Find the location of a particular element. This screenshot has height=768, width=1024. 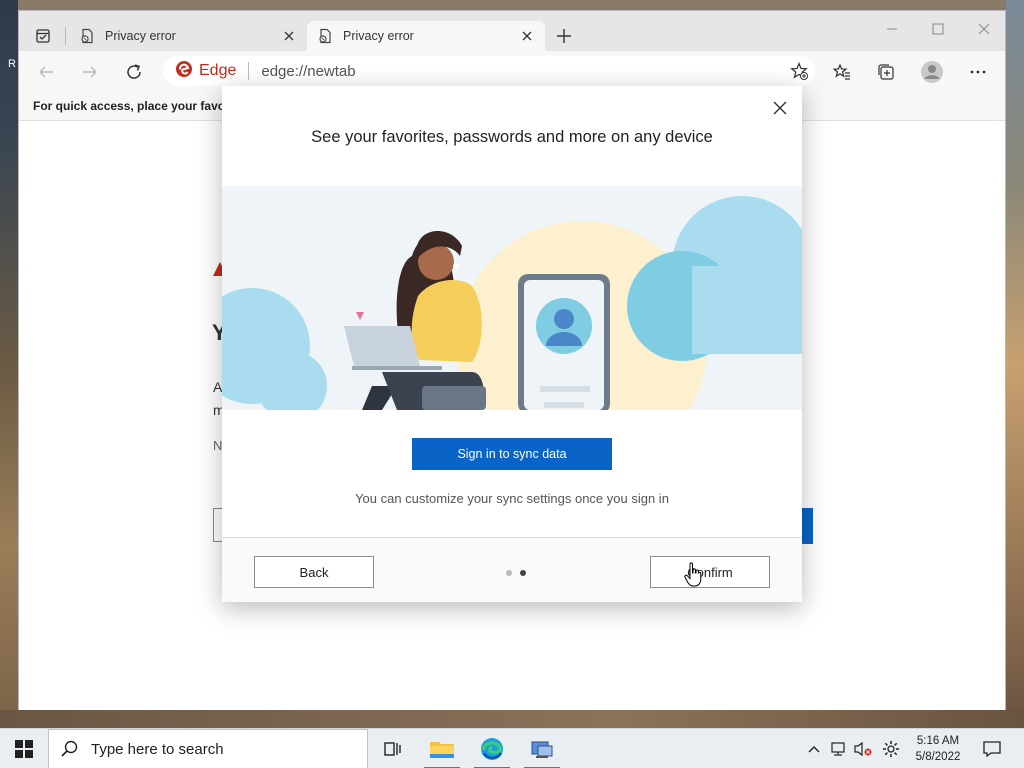

forward-button is located at coordinates (90, 72).